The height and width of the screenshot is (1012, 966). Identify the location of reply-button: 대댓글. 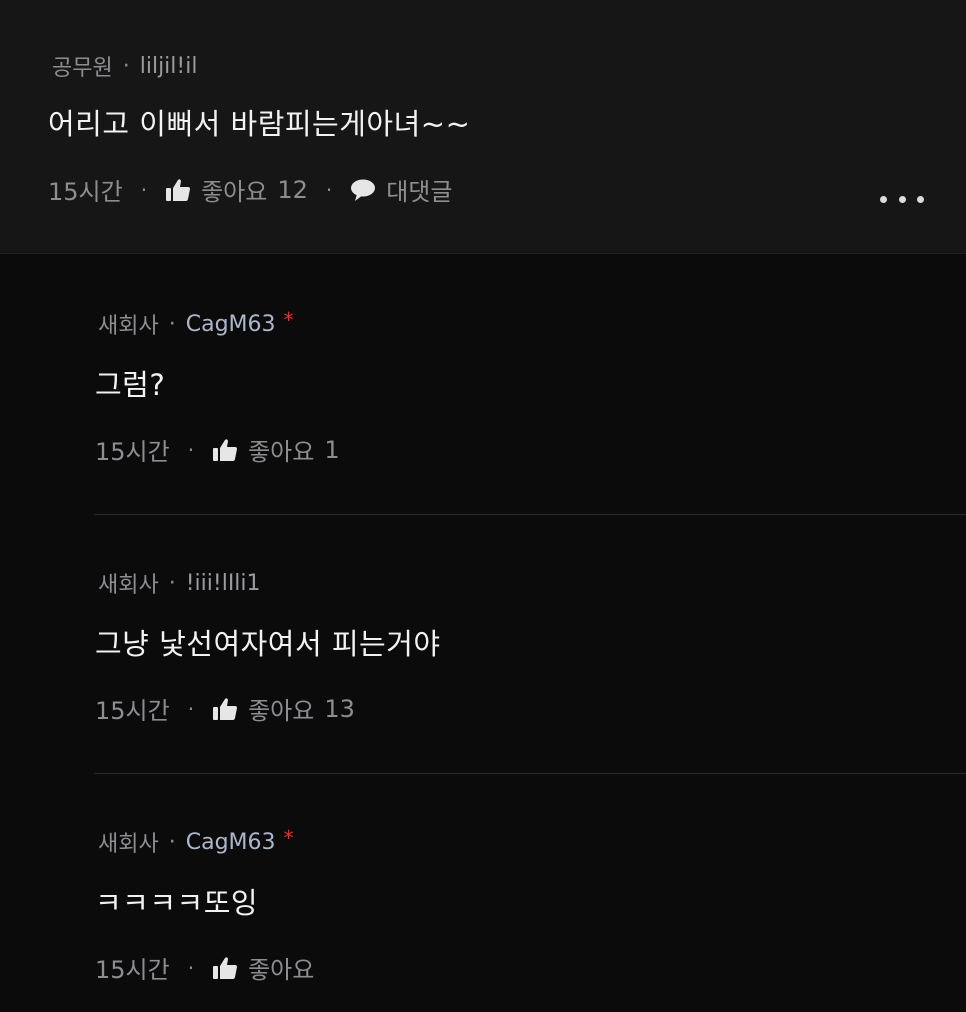
(401, 189).